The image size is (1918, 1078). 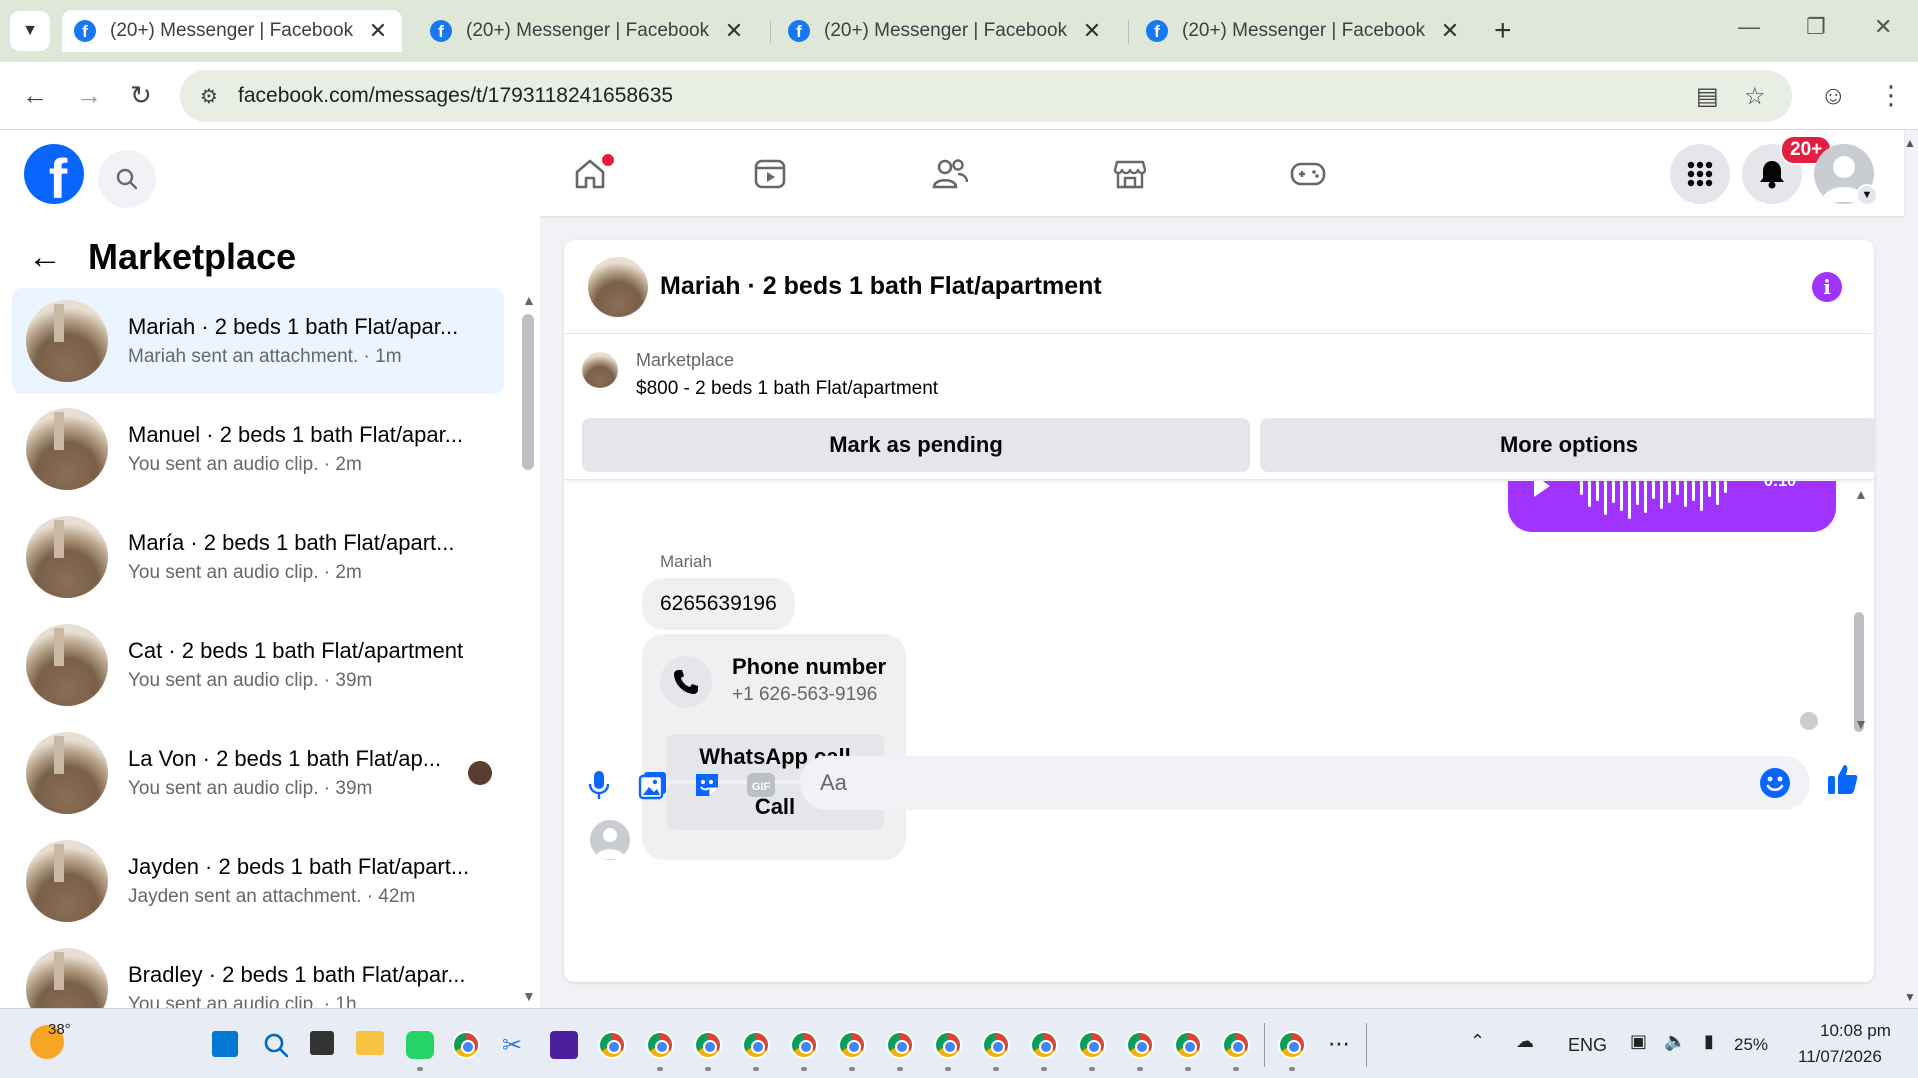 I want to click on more-options-button: More options, so click(x=1567, y=445).